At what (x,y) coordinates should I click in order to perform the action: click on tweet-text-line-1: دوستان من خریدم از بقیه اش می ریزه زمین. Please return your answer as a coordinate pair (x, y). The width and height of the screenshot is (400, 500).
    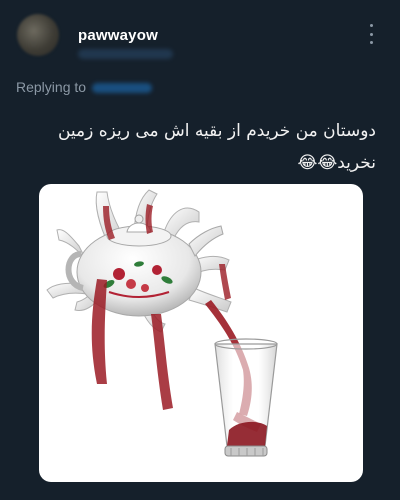
    Looking at the image, I should click on (216, 131).